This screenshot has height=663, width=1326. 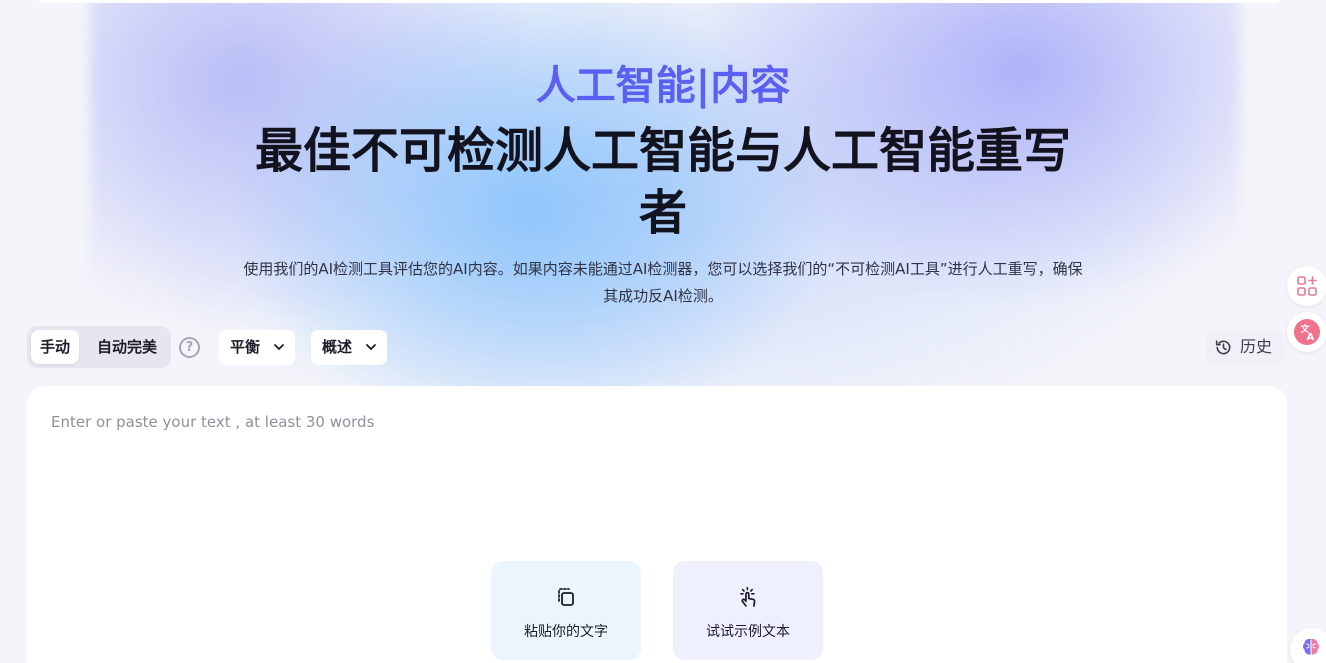 What do you see at coordinates (1311, 337) in the screenshot?
I see `svg-text: A` at bounding box center [1311, 337].